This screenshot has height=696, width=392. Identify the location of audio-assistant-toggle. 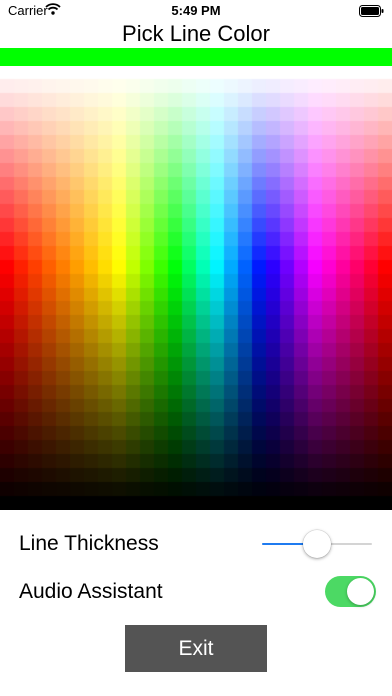
(350, 591).